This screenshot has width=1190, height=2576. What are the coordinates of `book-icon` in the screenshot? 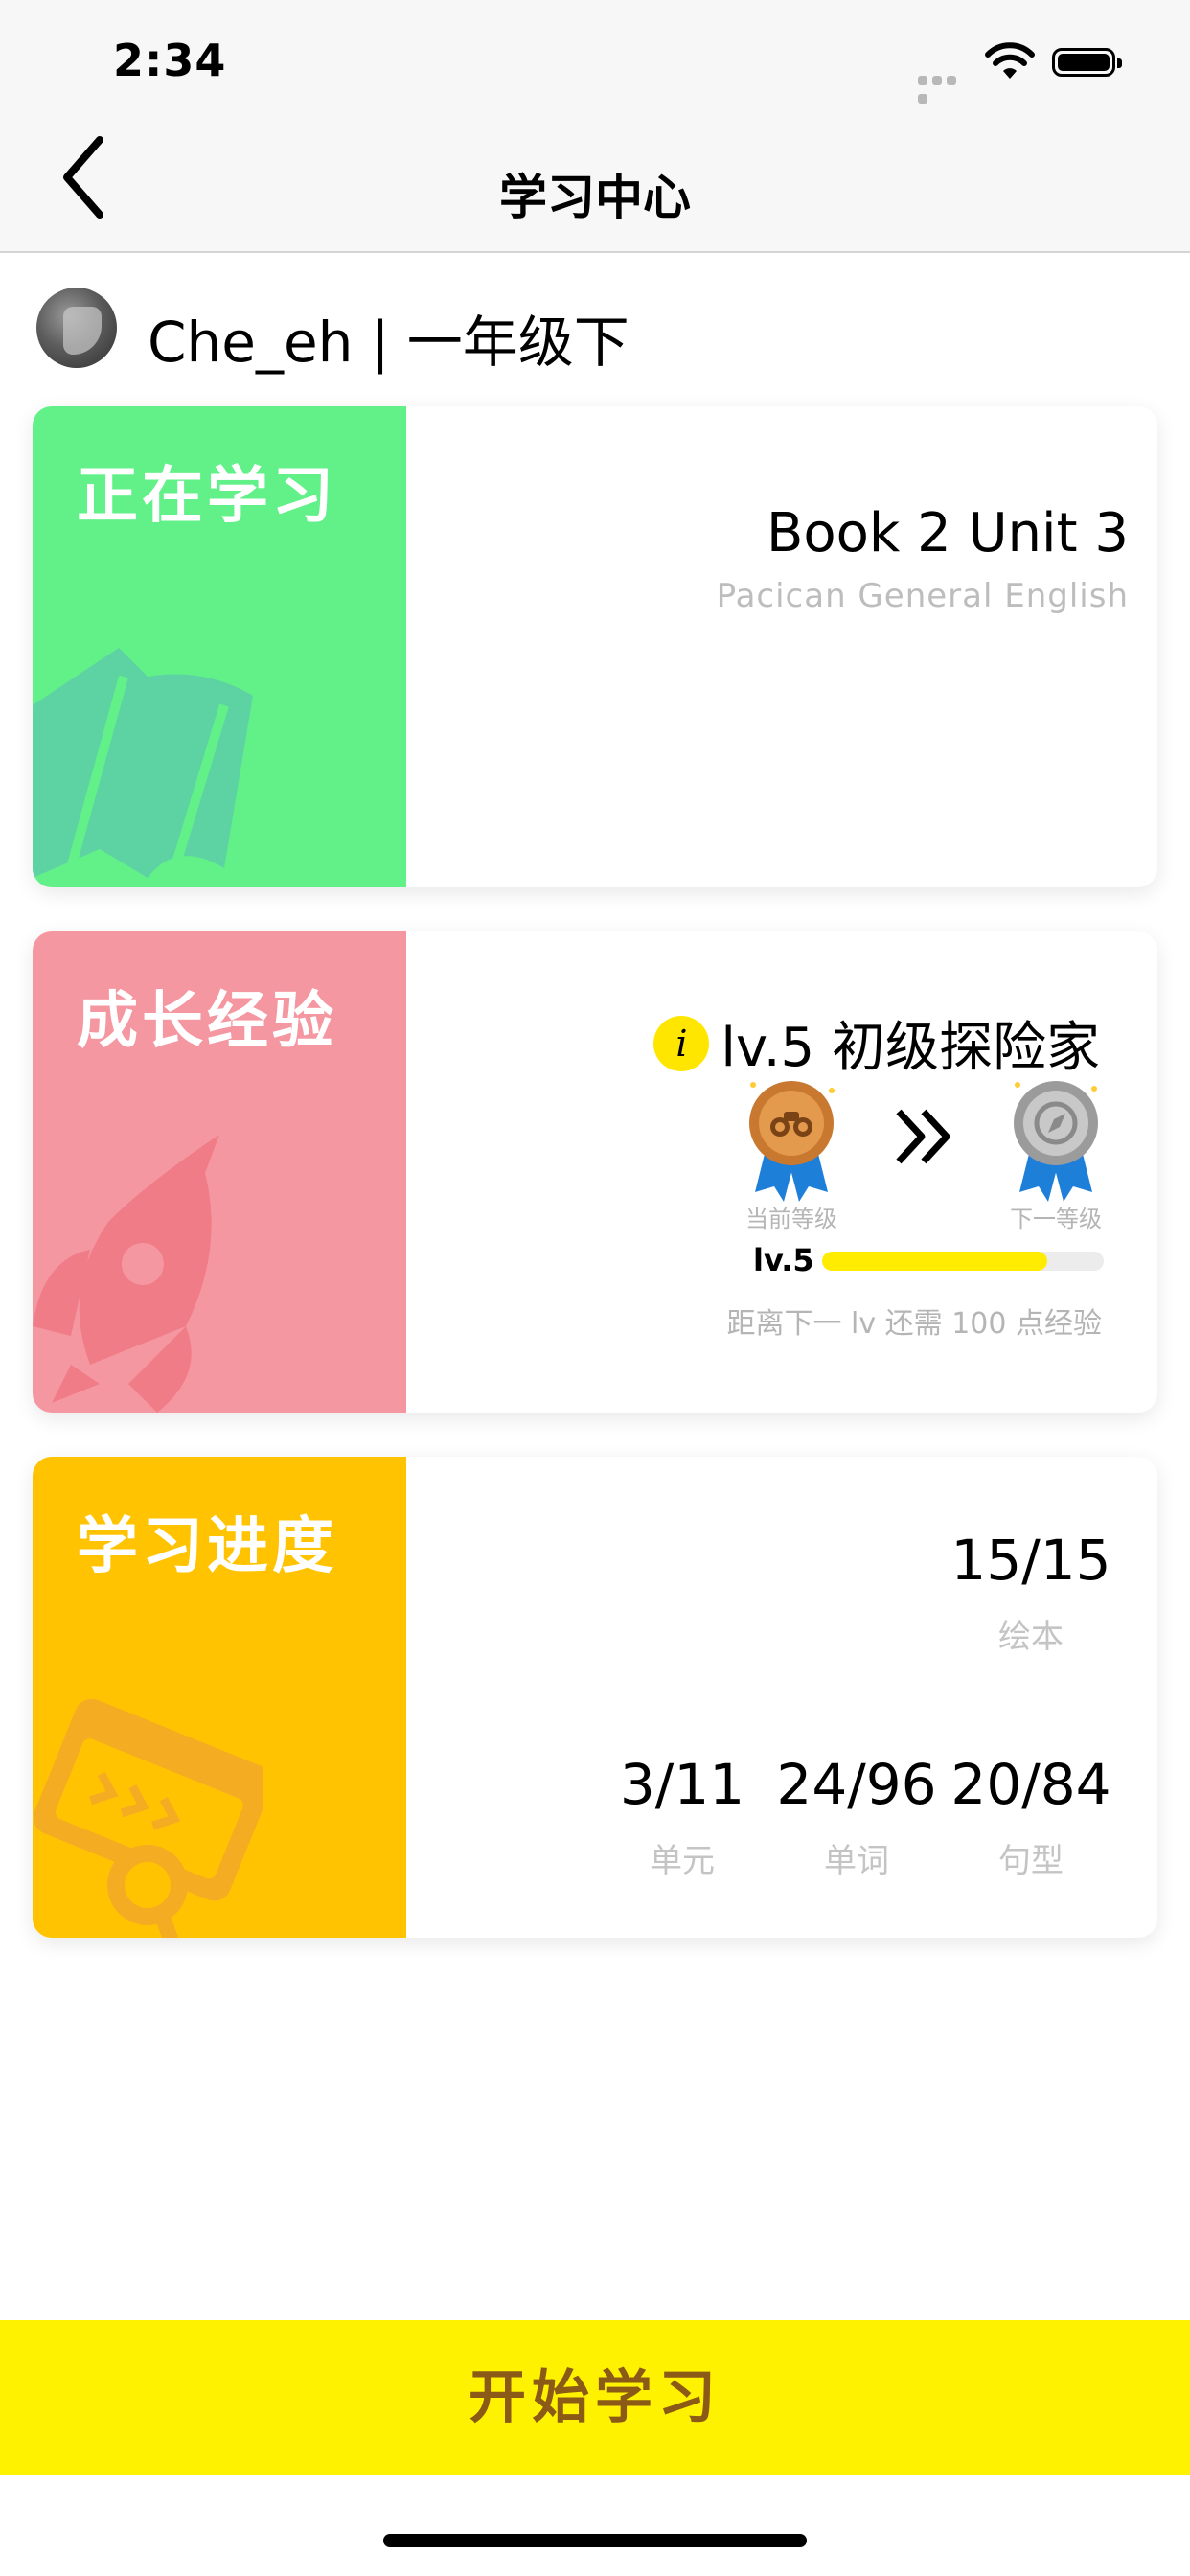 It's located at (143, 763).